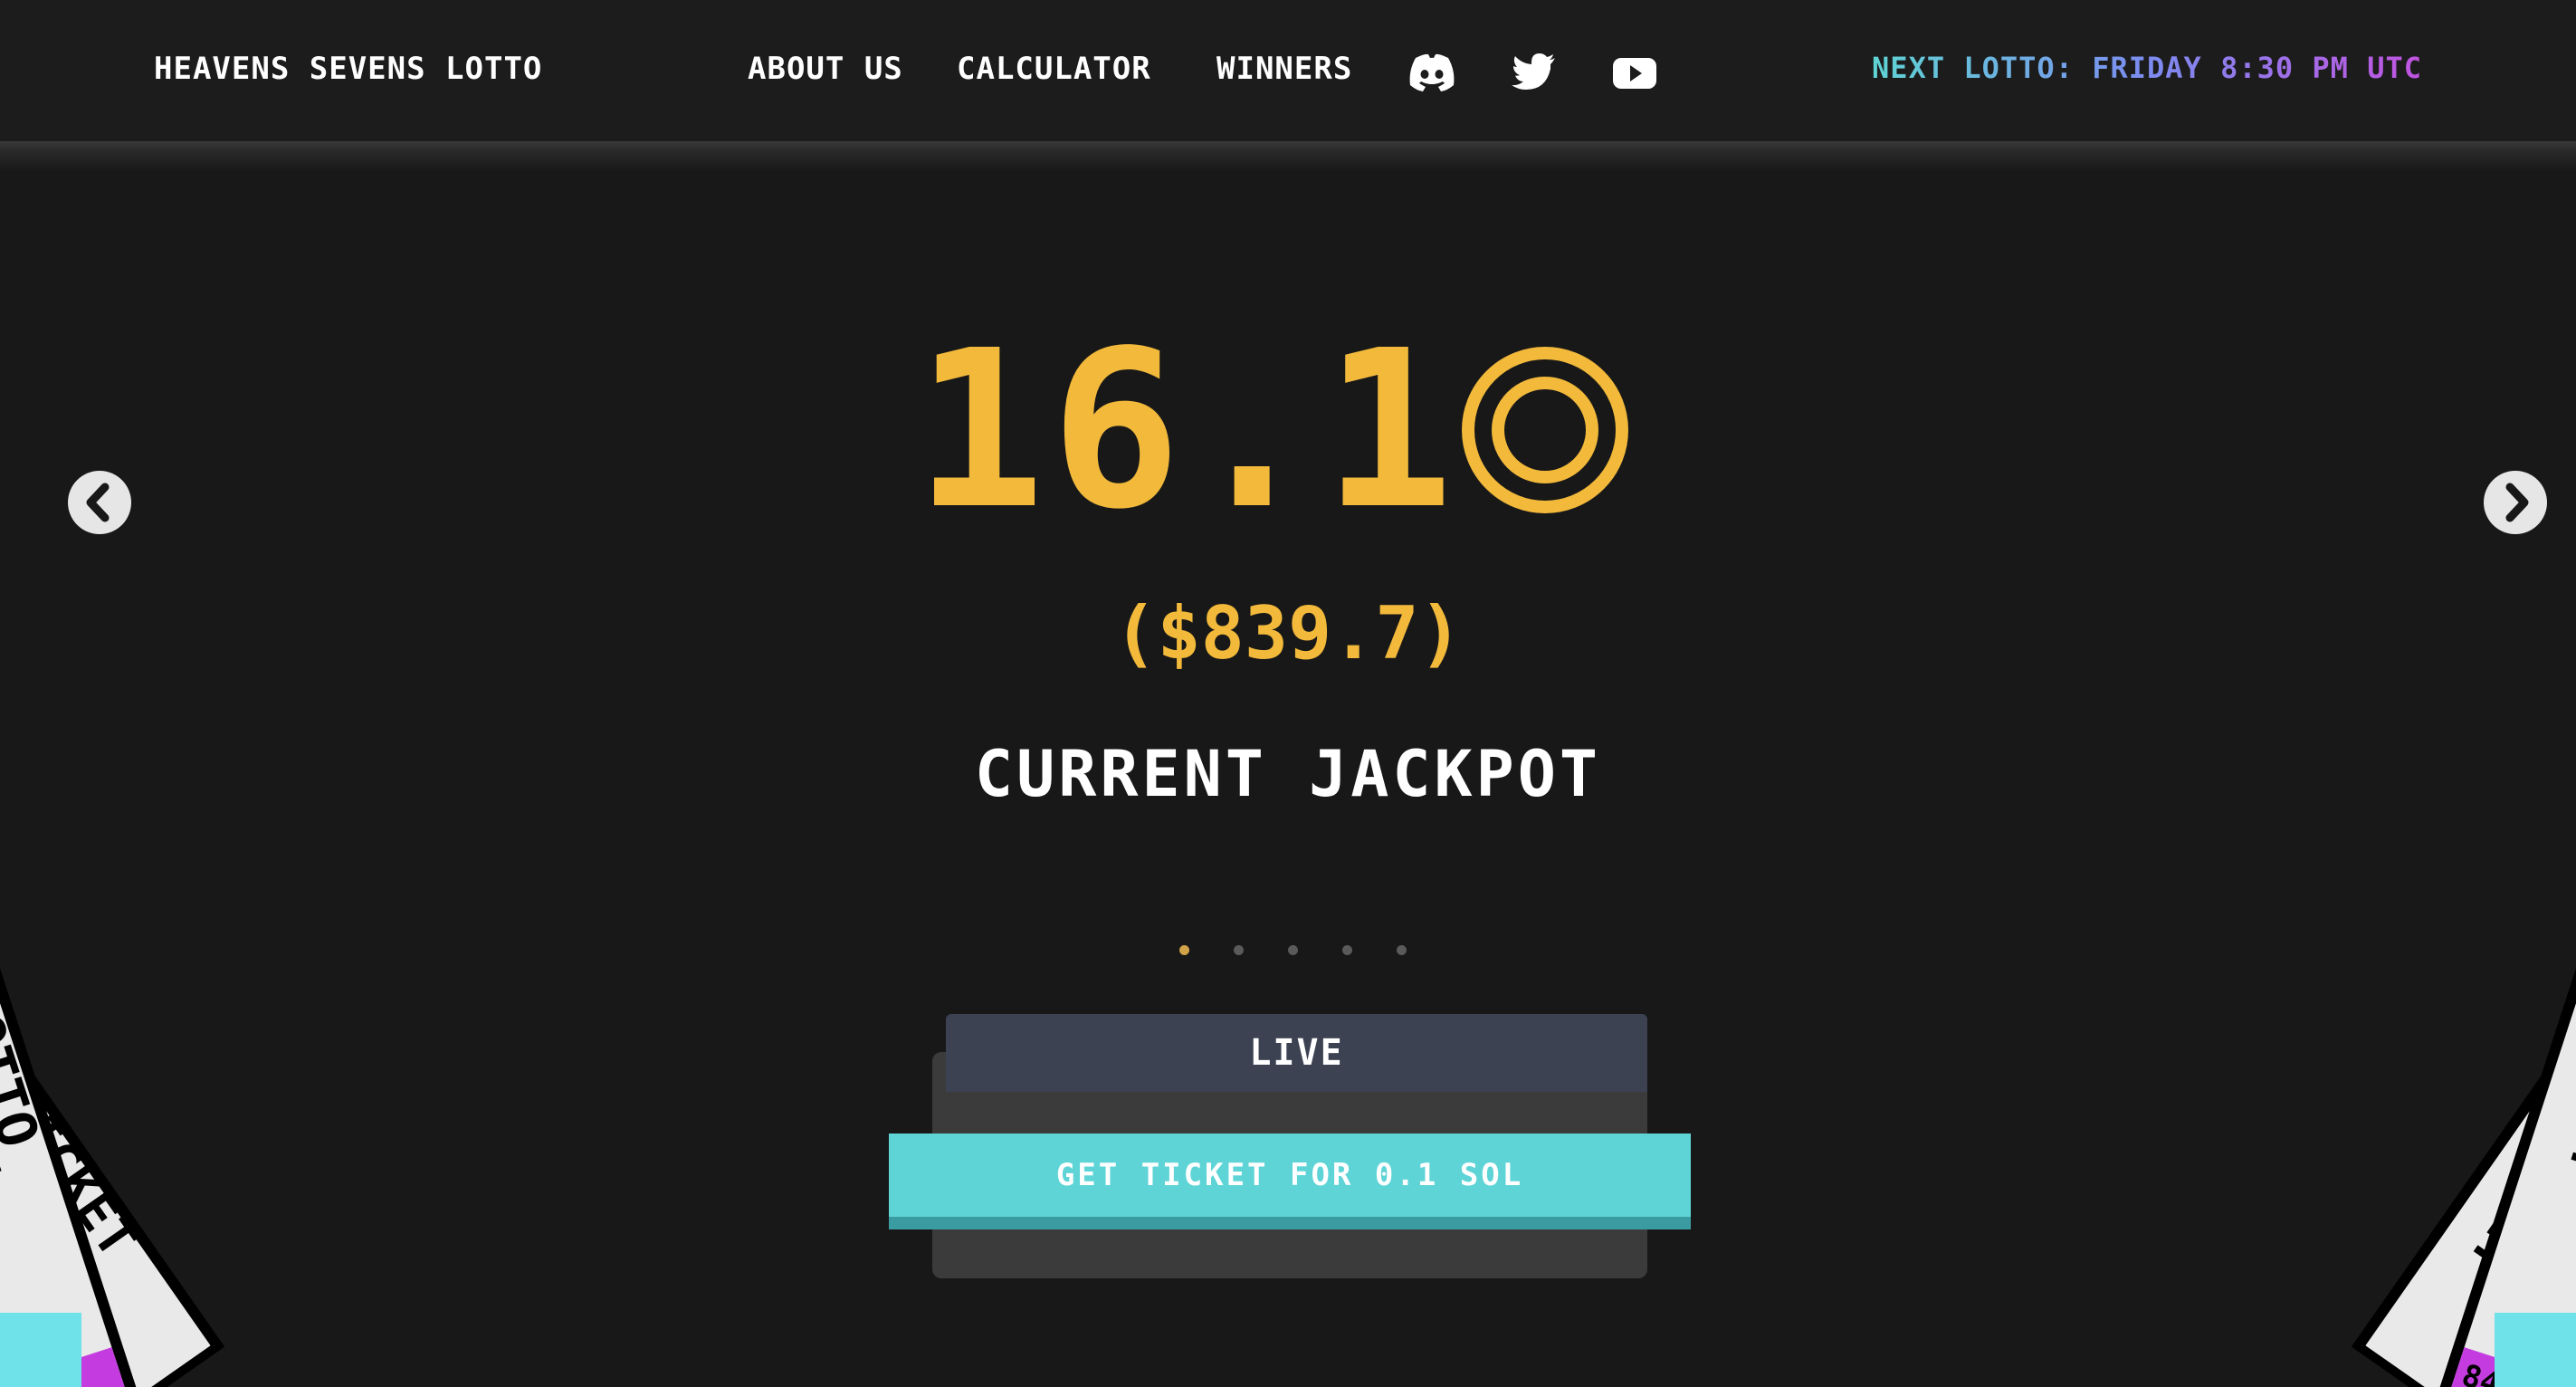 The height and width of the screenshot is (1387, 2576). What do you see at coordinates (1284, 69) in the screenshot?
I see `nav-winners: WINNERS` at bounding box center [1284, 69].